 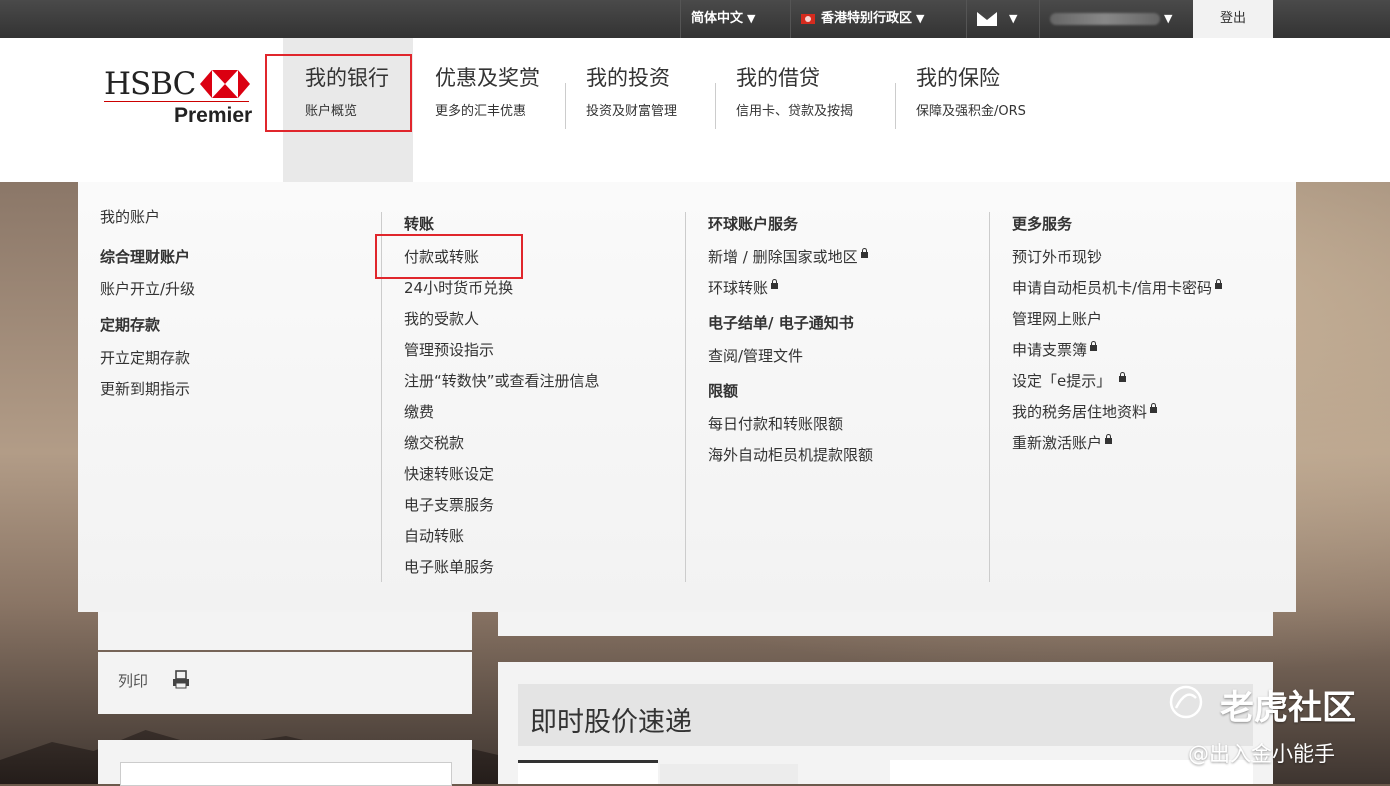 I want to click on stock-quote-title: 即时股价速递, so click(x=611, y=722).